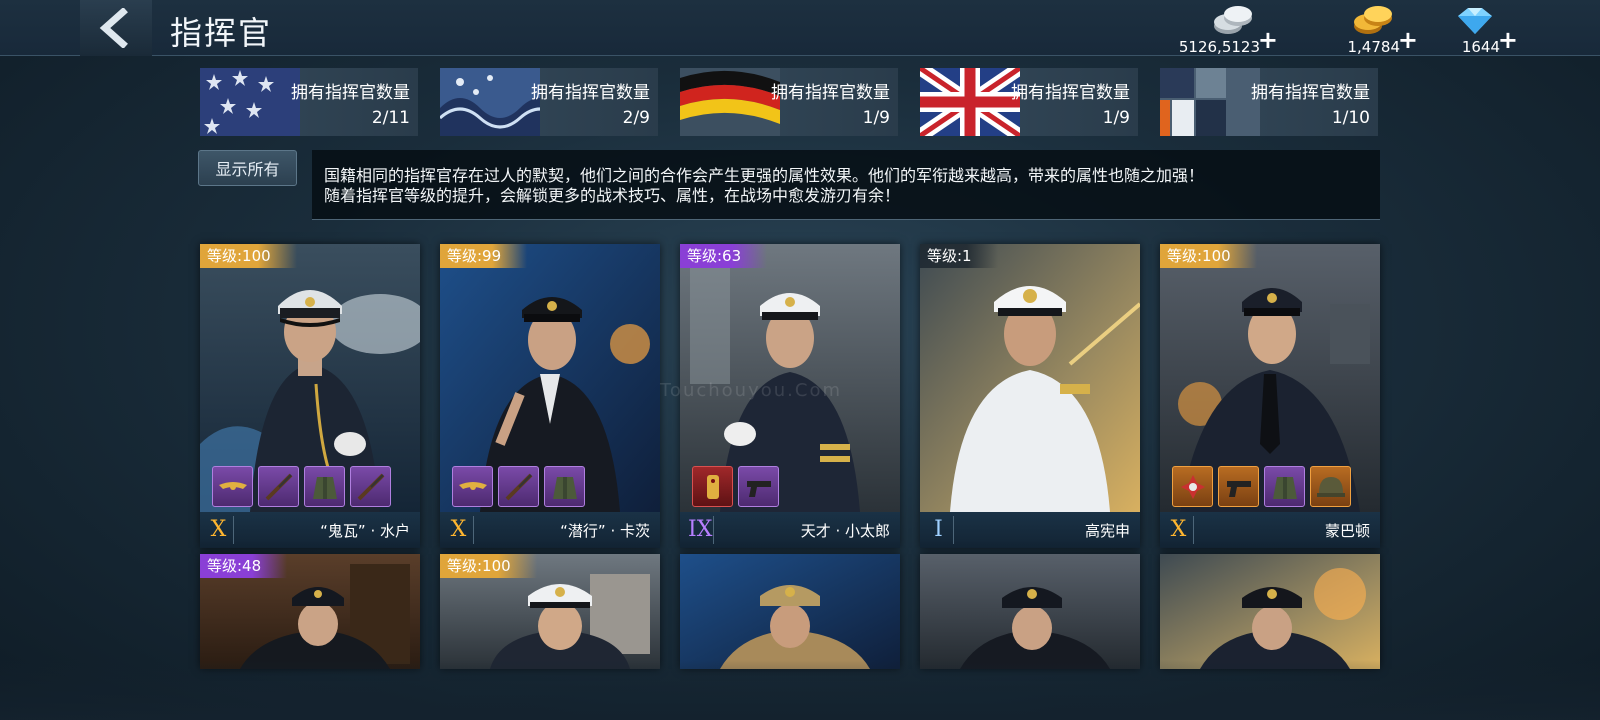 The image size is (1600, 720). I want to click on commander-name: 高宪申, so click(1107, 531).